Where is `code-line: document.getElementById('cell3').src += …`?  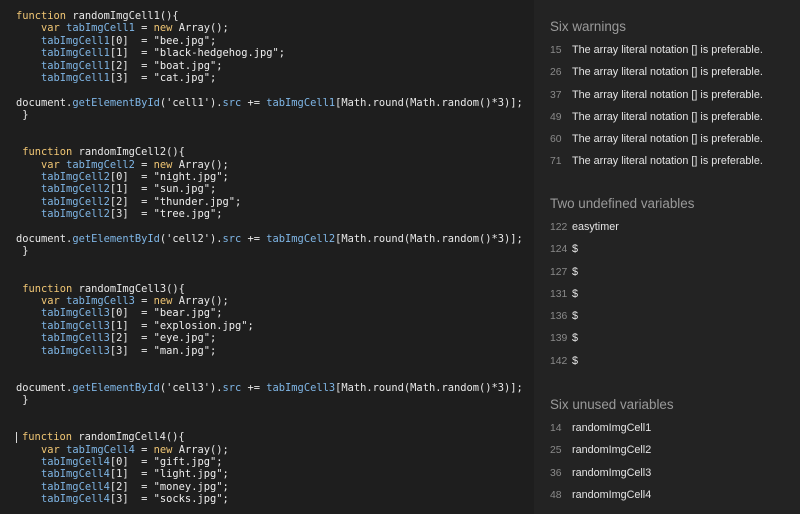
code-line: document.getElementById('cell3').src += … is located at coordinates (275, 388).